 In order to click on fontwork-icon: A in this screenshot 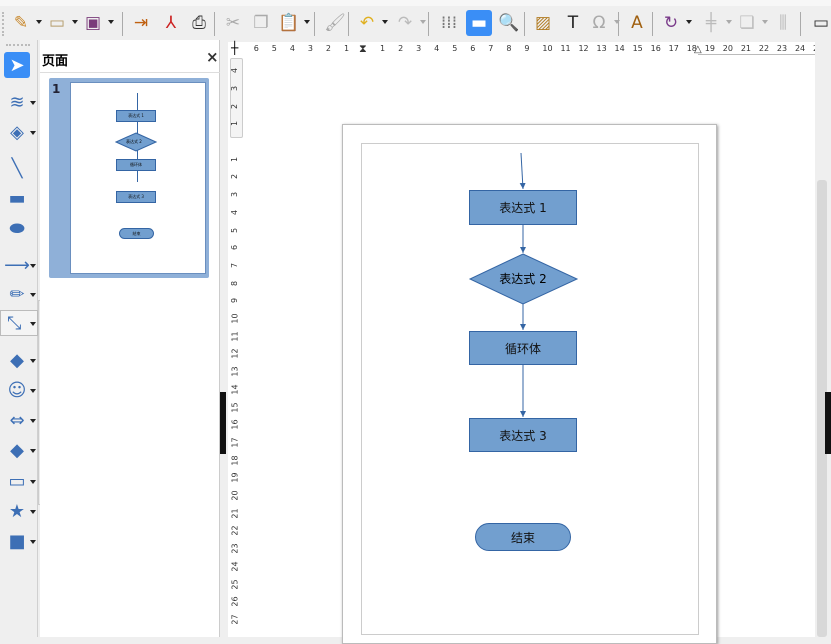, I will do `click(637, 23)`.